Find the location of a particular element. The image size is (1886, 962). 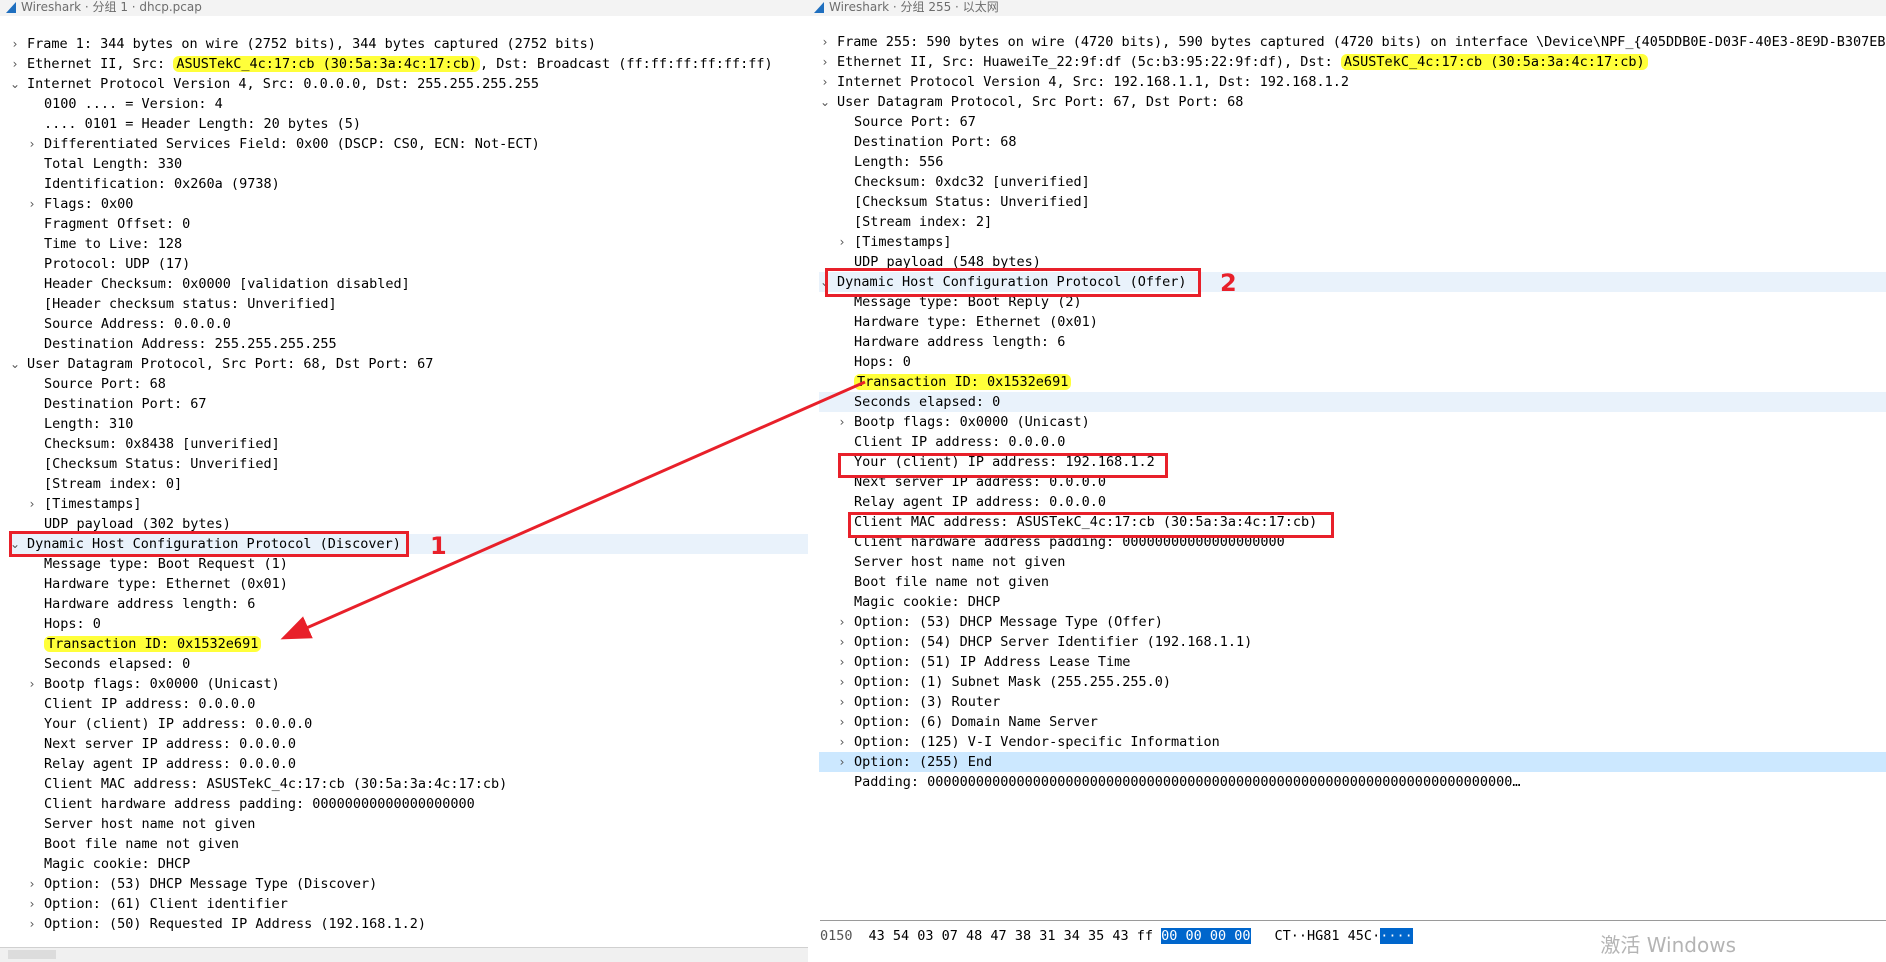

scrollbar-thumb is located at coordinates (32, 954).